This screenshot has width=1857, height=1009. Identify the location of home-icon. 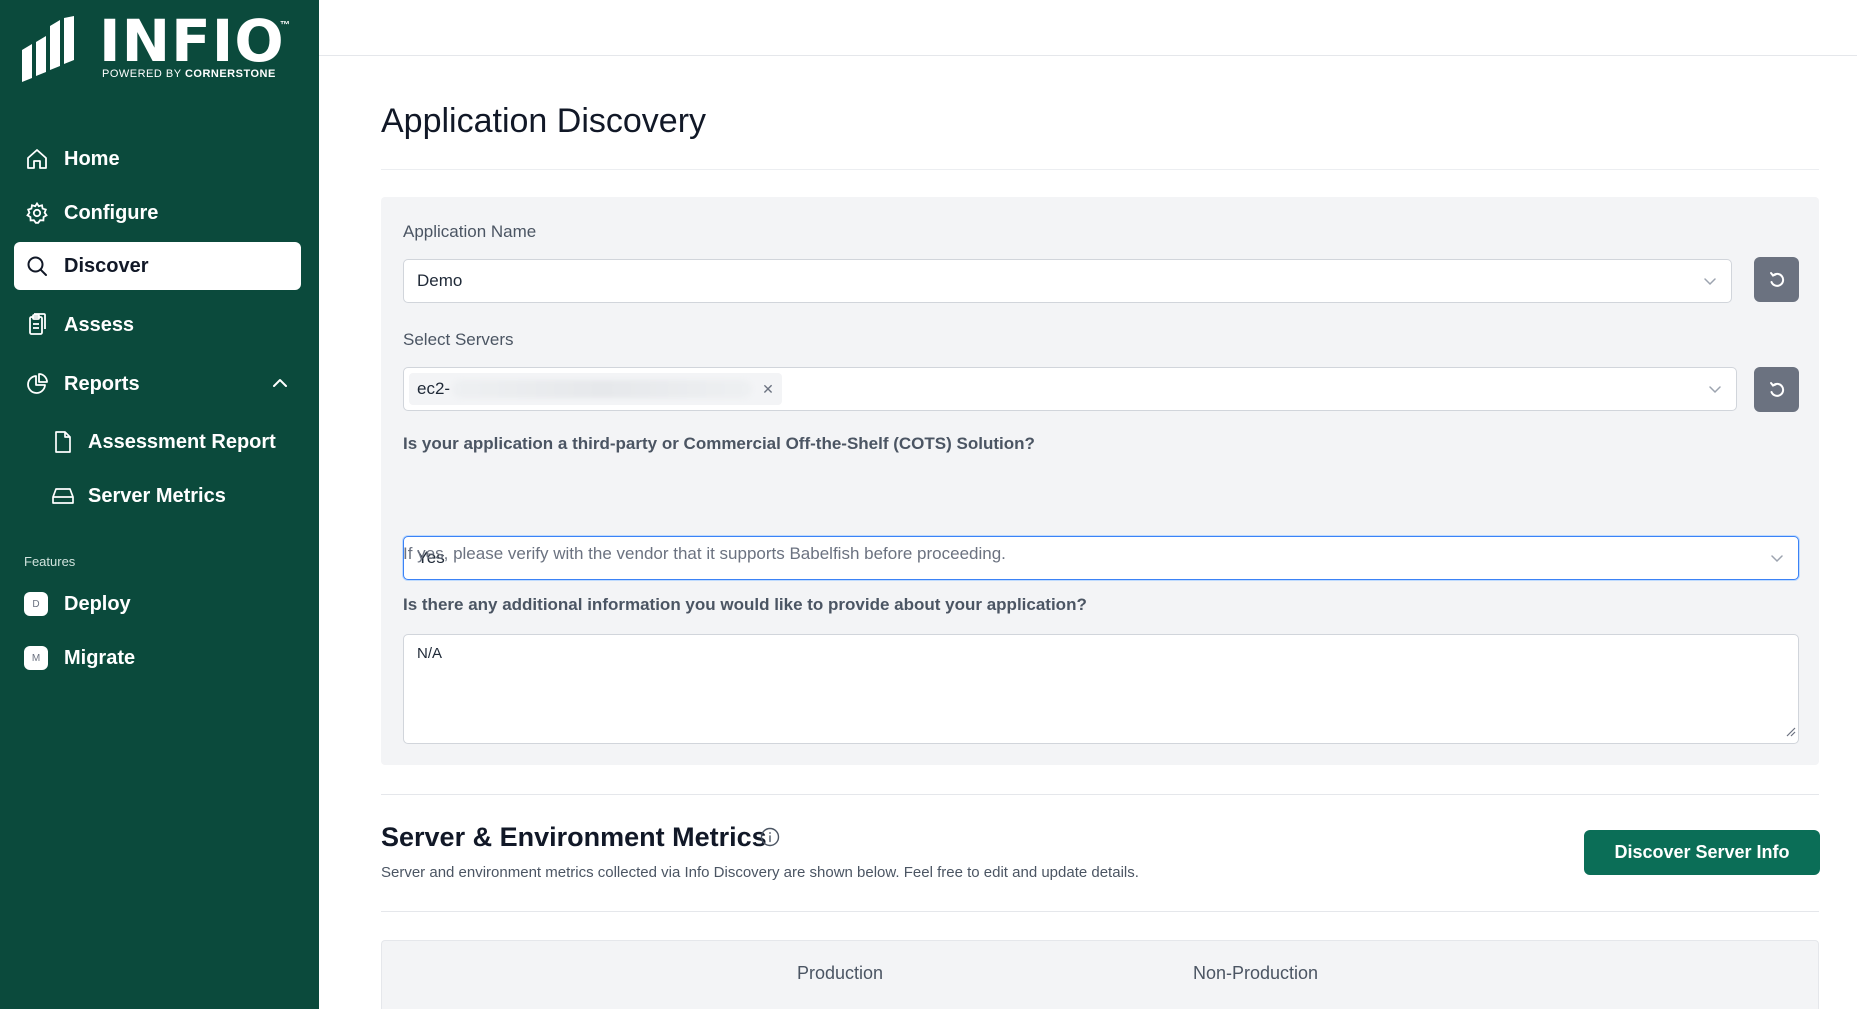
(37, 159).